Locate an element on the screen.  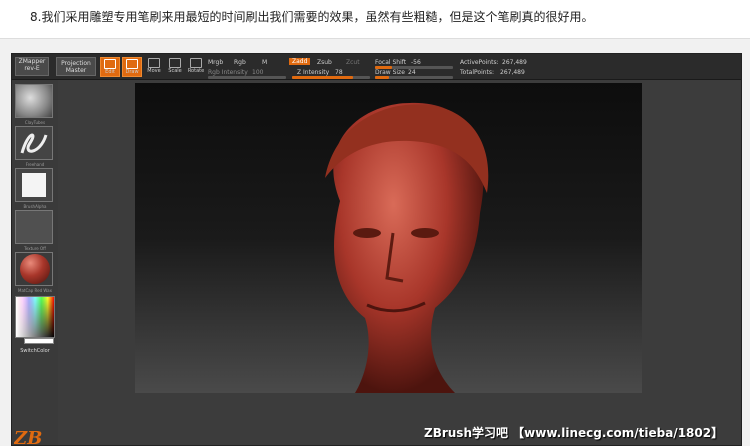
zmapper-sub-label: rev-E is located at coordinates (32, 68).